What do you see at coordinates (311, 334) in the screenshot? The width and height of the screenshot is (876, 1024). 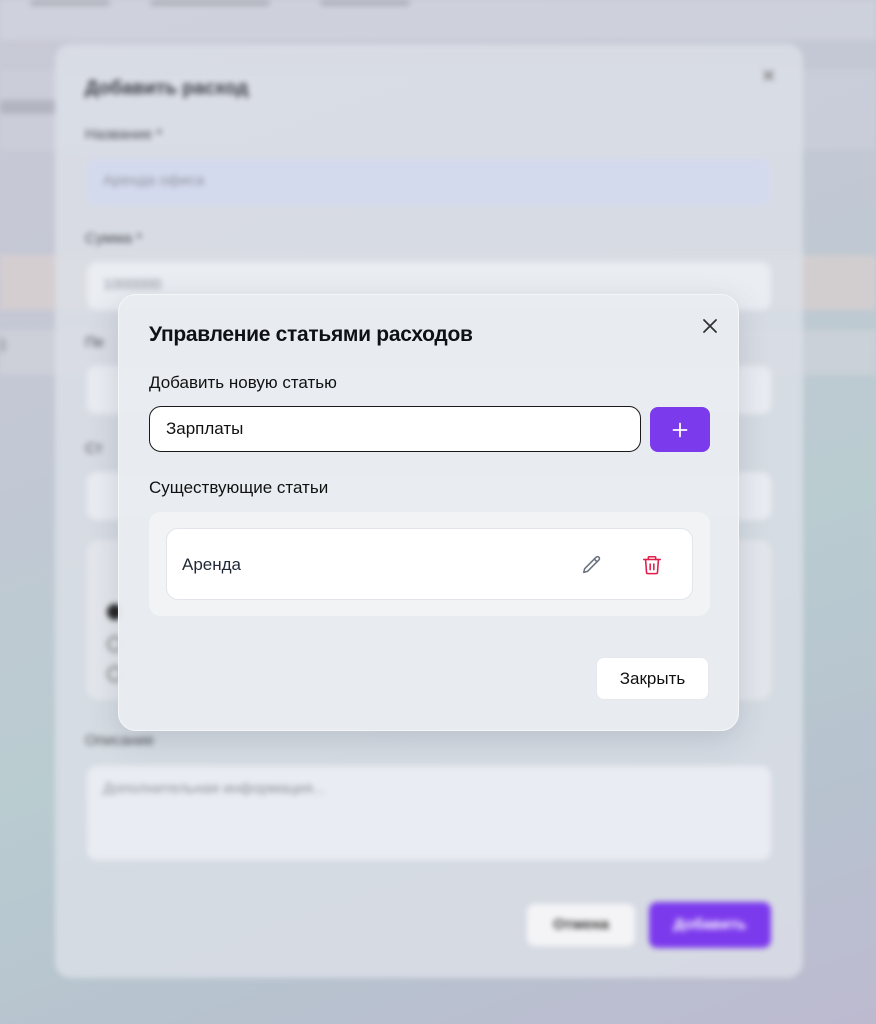 I see `modal-title: Управление статьями расходов` at bounding box center [311, 334].